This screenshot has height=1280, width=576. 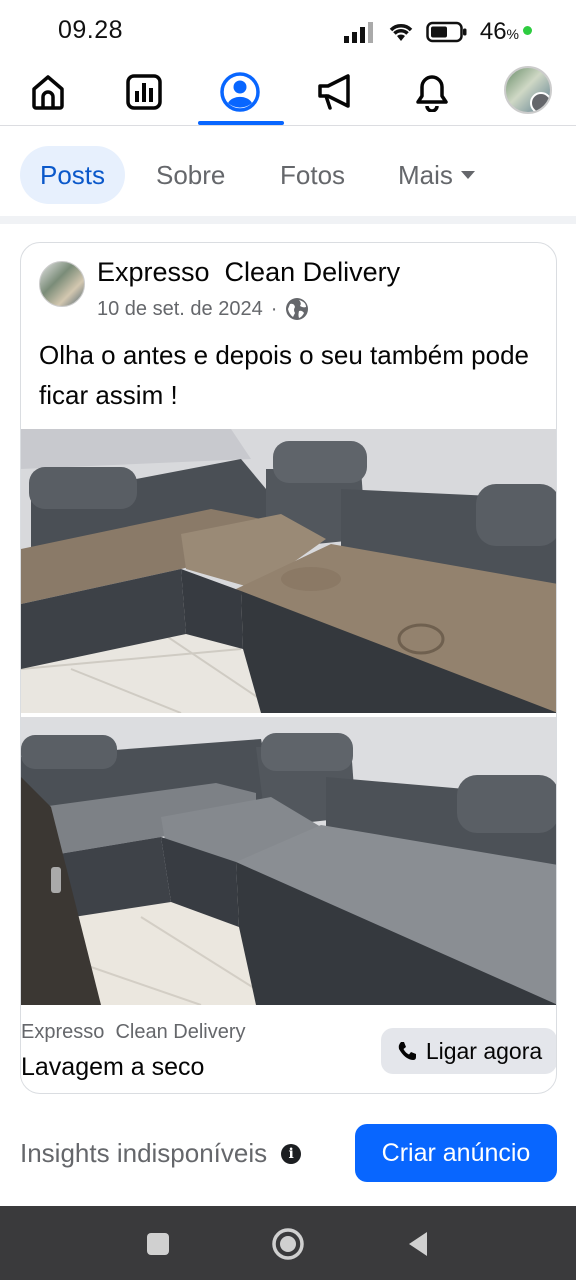 I want to click on info-icon: i, so click(x=291, y=1153).